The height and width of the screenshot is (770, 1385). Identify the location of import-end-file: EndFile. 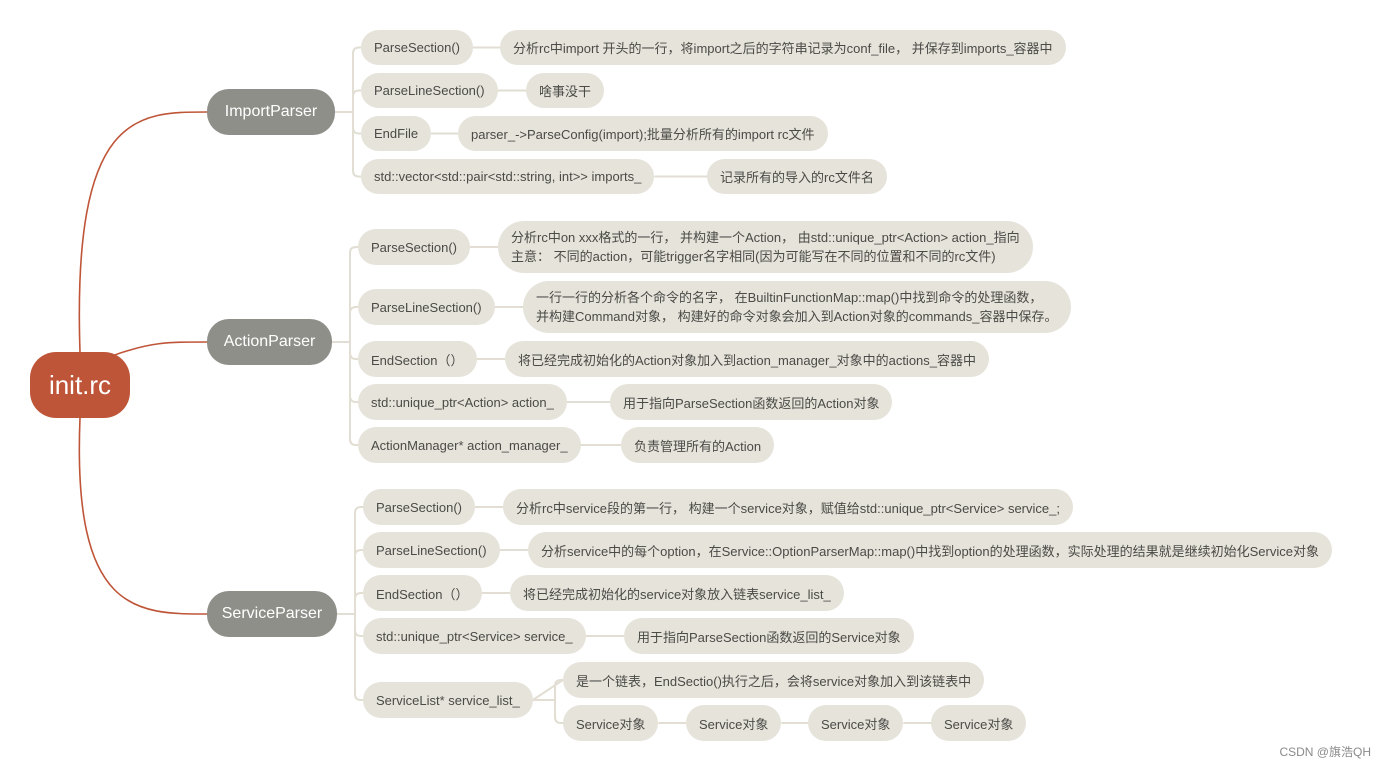
(396, 133).